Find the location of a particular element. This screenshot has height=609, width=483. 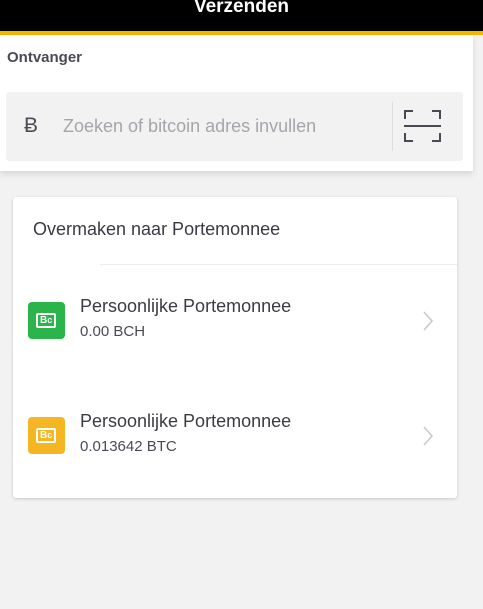

card-divider is located at coordinates (278, 264).